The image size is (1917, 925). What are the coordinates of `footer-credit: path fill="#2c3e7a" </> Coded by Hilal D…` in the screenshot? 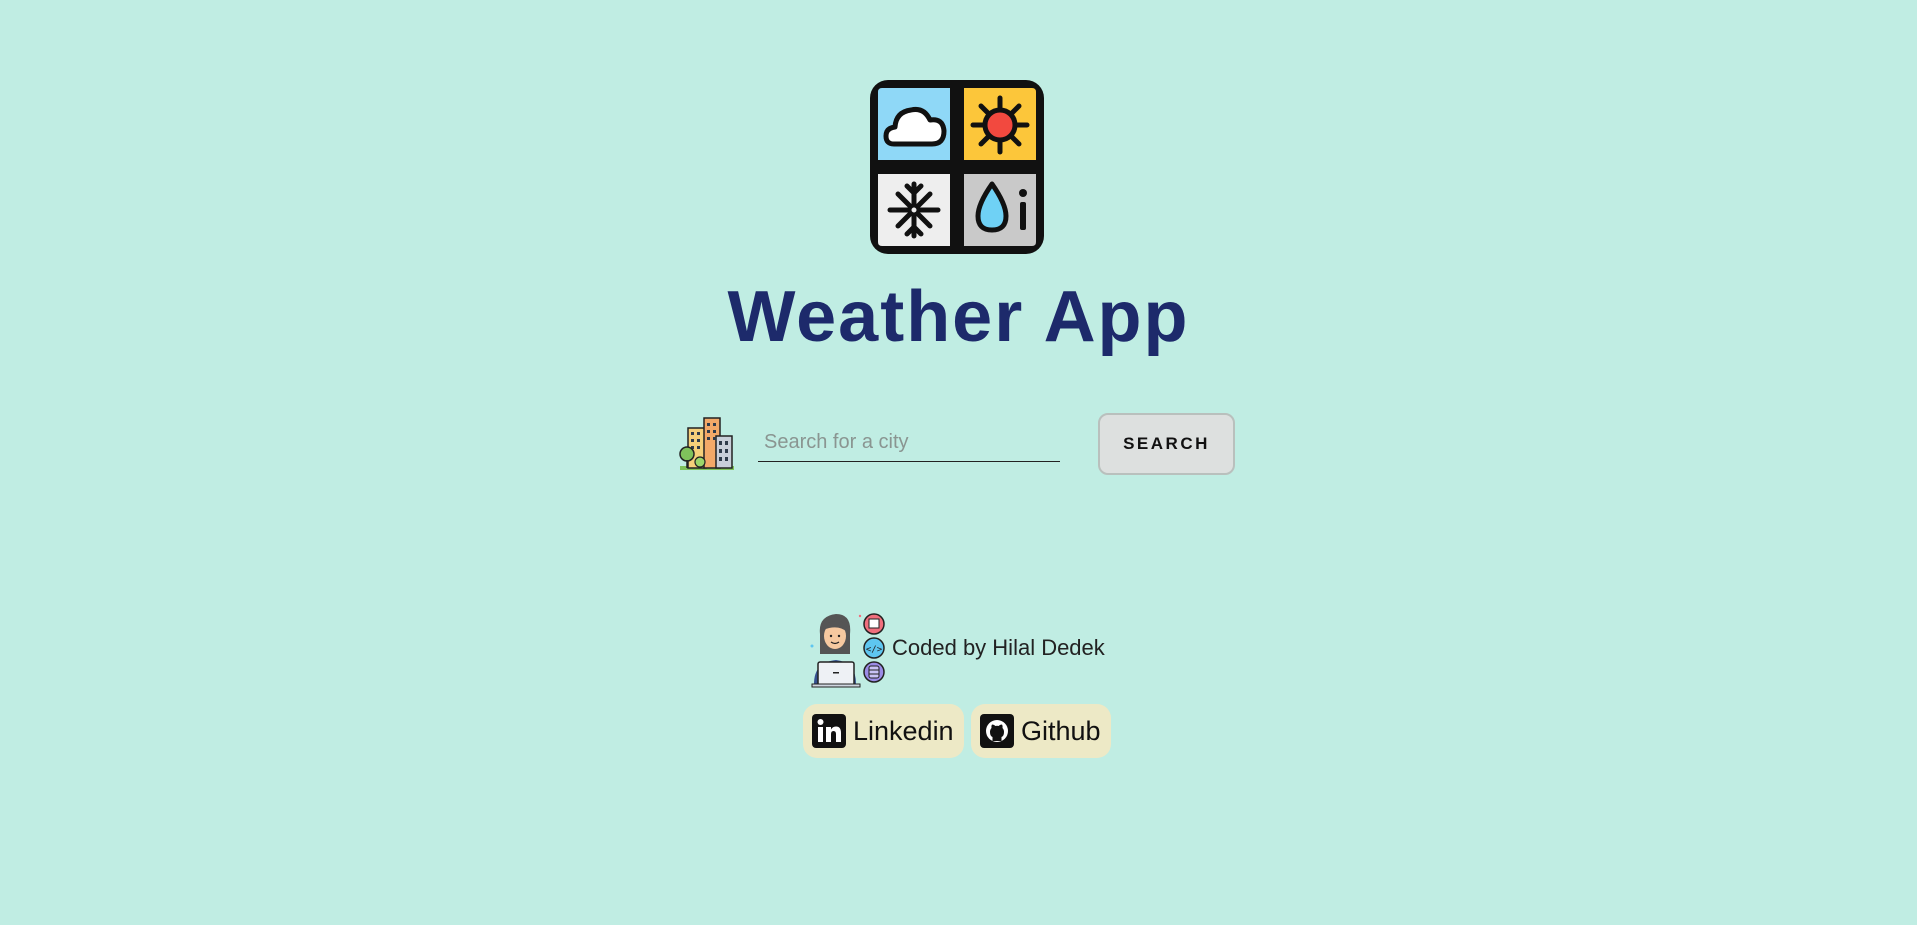 It's located at (955, 648).